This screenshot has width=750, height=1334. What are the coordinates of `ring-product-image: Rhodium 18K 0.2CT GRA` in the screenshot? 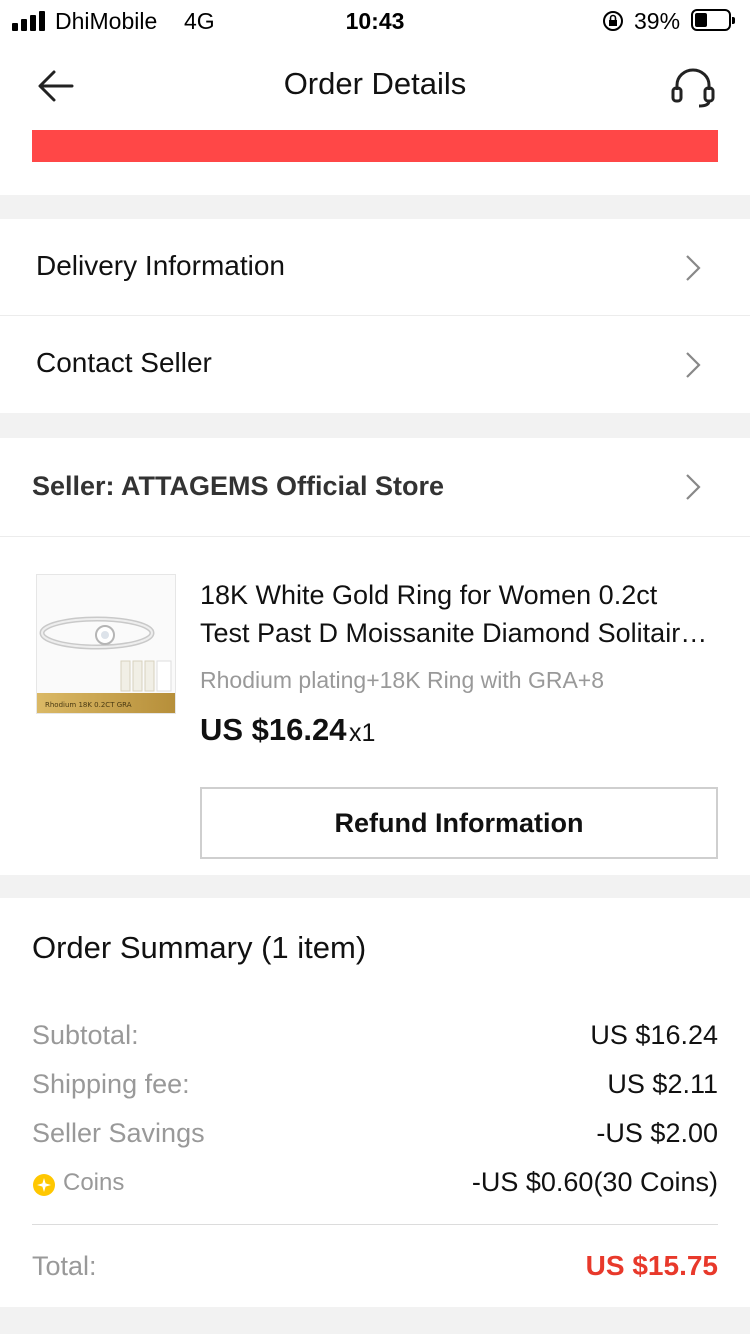 It's located at (106, 644).